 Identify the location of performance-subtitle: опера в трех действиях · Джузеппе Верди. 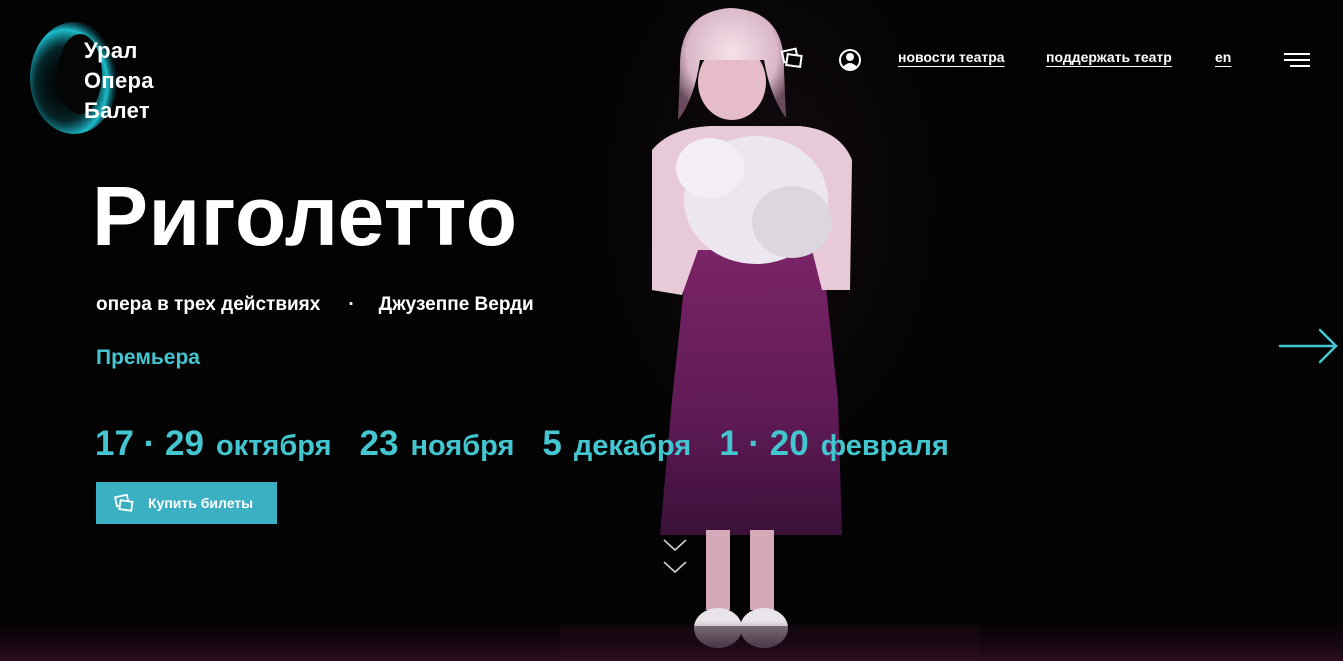
(315, 305).